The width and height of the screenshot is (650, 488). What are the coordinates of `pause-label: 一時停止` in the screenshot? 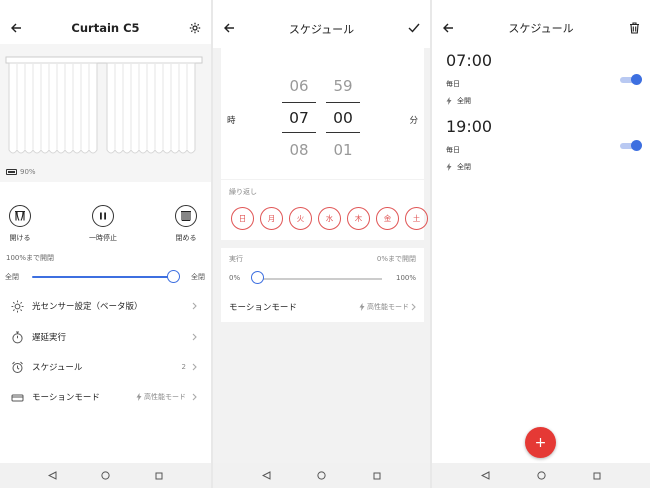 It's located at (103, 238).